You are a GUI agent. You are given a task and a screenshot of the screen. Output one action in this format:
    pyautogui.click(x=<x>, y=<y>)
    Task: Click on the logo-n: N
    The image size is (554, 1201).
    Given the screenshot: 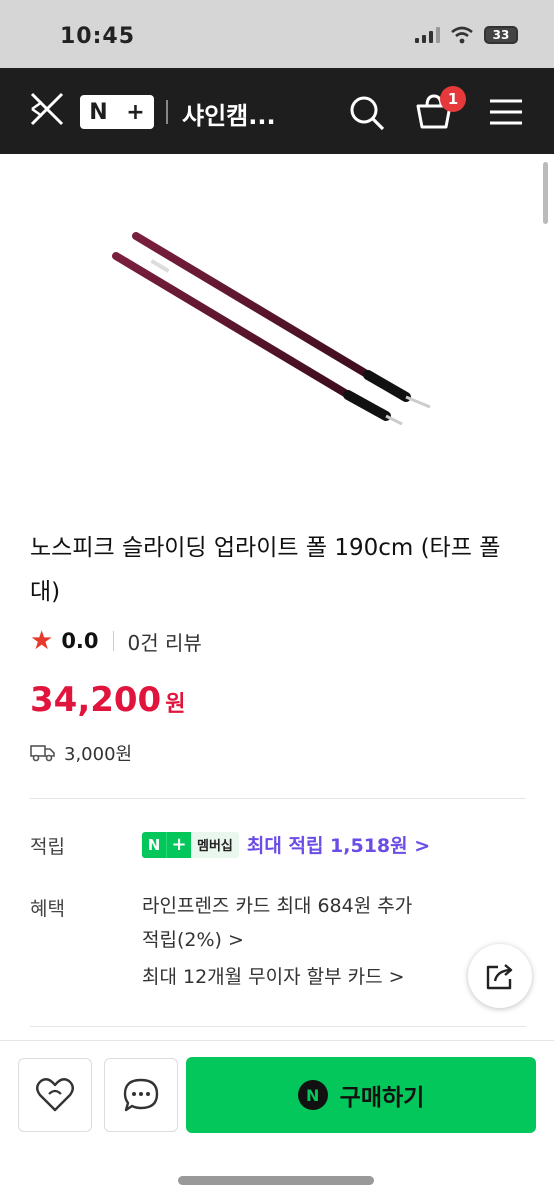 What is the action you would take?
    pyautogui.click(x=98, y=112)
    